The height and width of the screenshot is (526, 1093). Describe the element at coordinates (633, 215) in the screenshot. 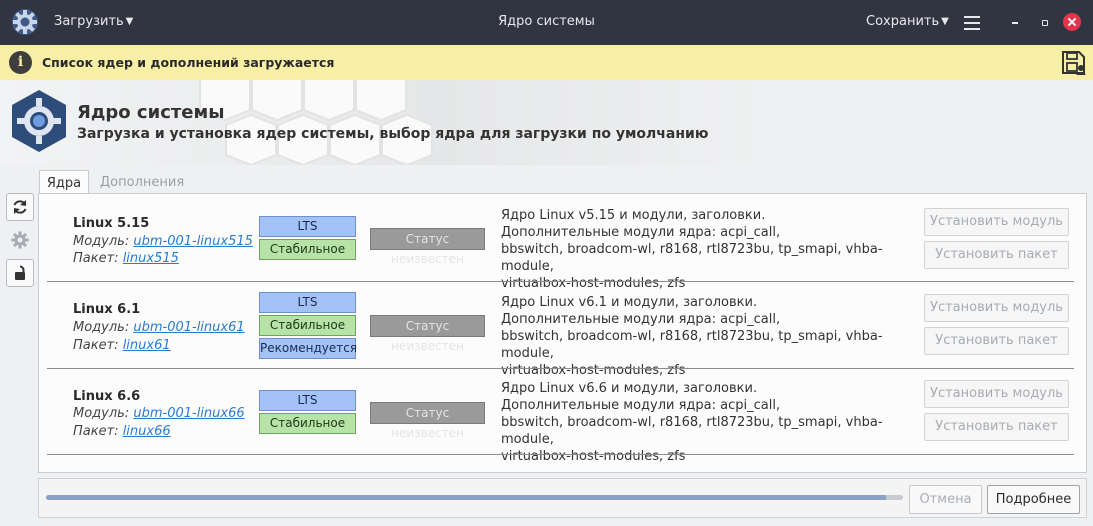

I see `description-line: Ядро Linux v5.15 и модули, заголовки.` at that location.